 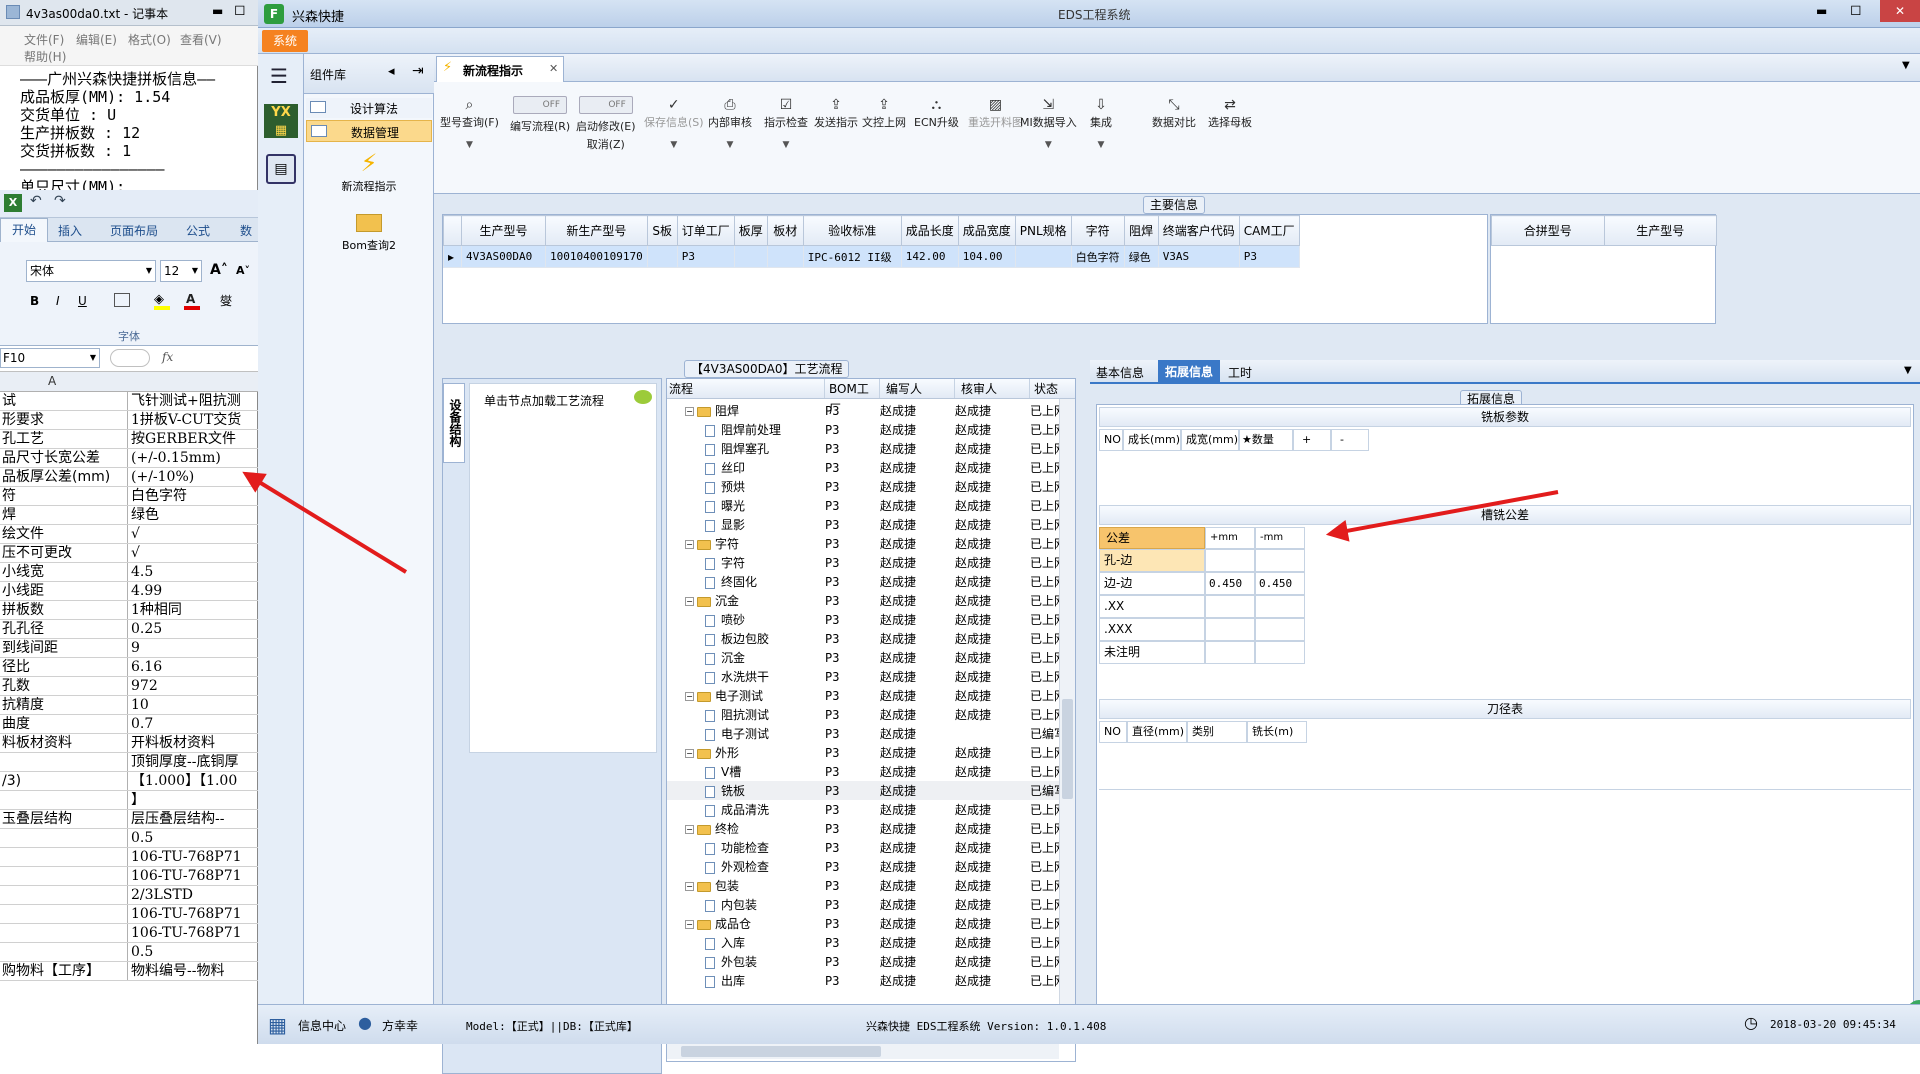 What do you see at coordinates (129, 686) in the screenshot?
I see `excel-row: 孔数 972` at bounding box center [129, 686].